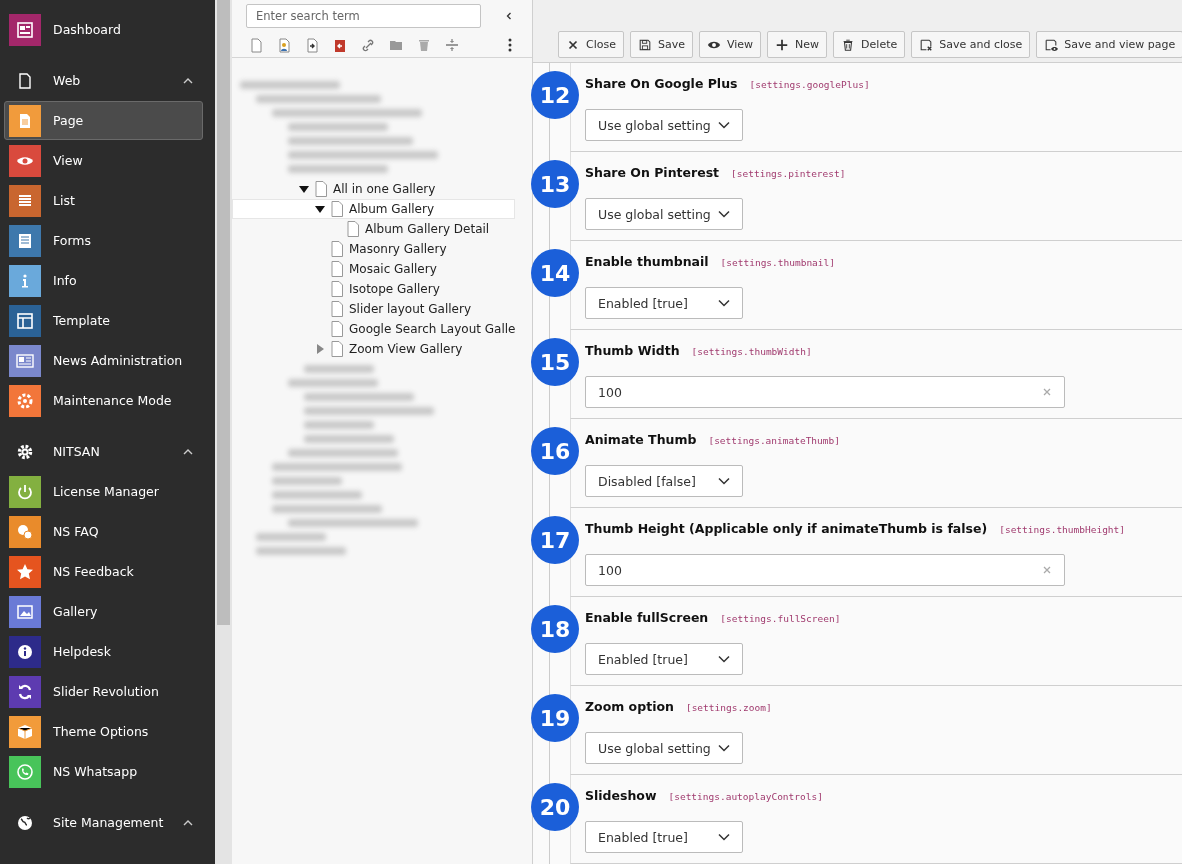  I want to click on number-badge: 13, so click(555, 184).